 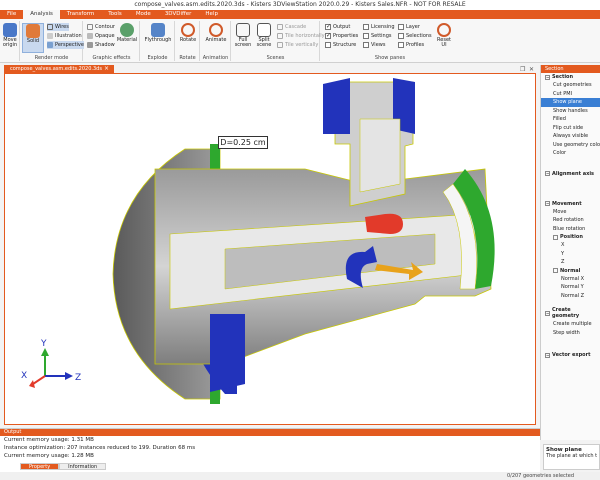 I want to click on show-panes-label: Show panes, so click(x=390, y=58).